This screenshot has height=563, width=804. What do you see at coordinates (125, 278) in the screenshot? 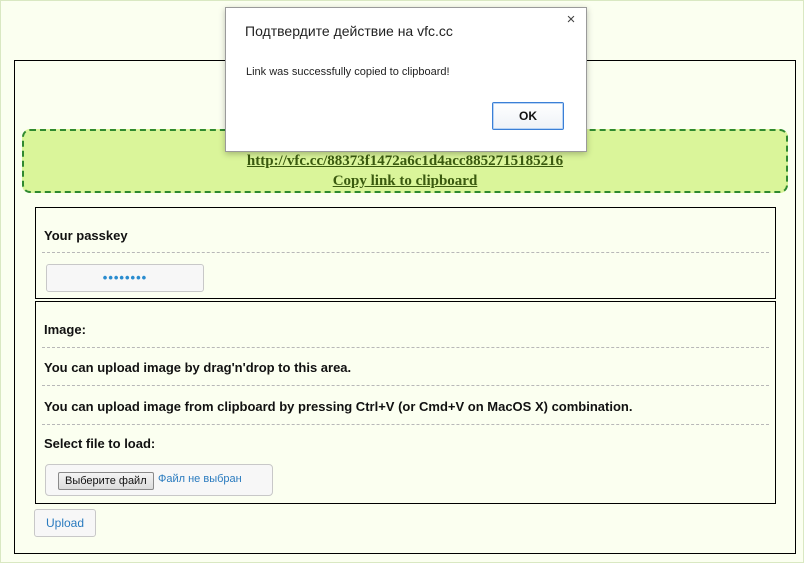
I see `passkey-input: ••••••••` at bounding box center [125, 278].